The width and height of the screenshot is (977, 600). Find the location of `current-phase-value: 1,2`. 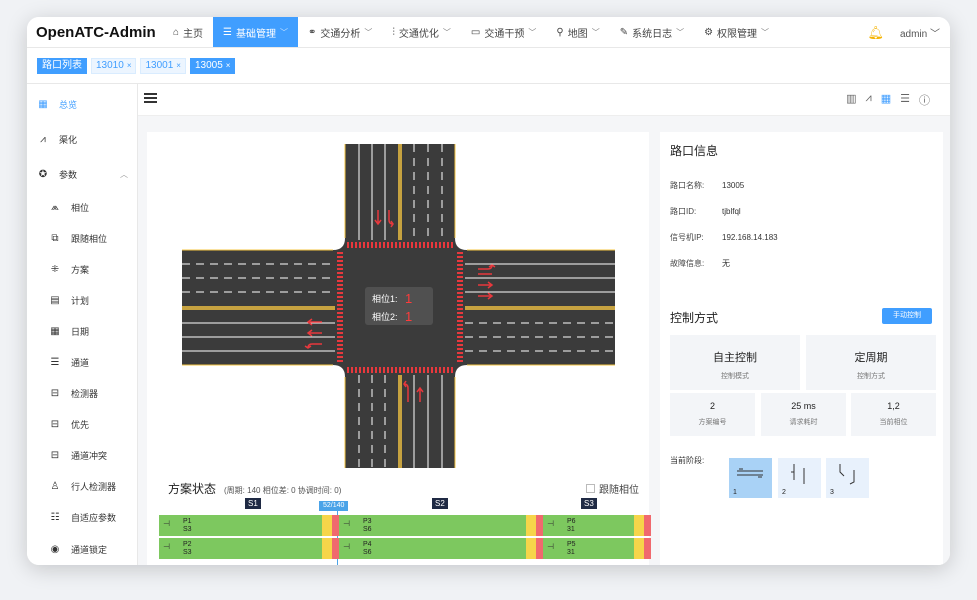

current-phase-value: 1,2 is located at coordinates (893, 406).